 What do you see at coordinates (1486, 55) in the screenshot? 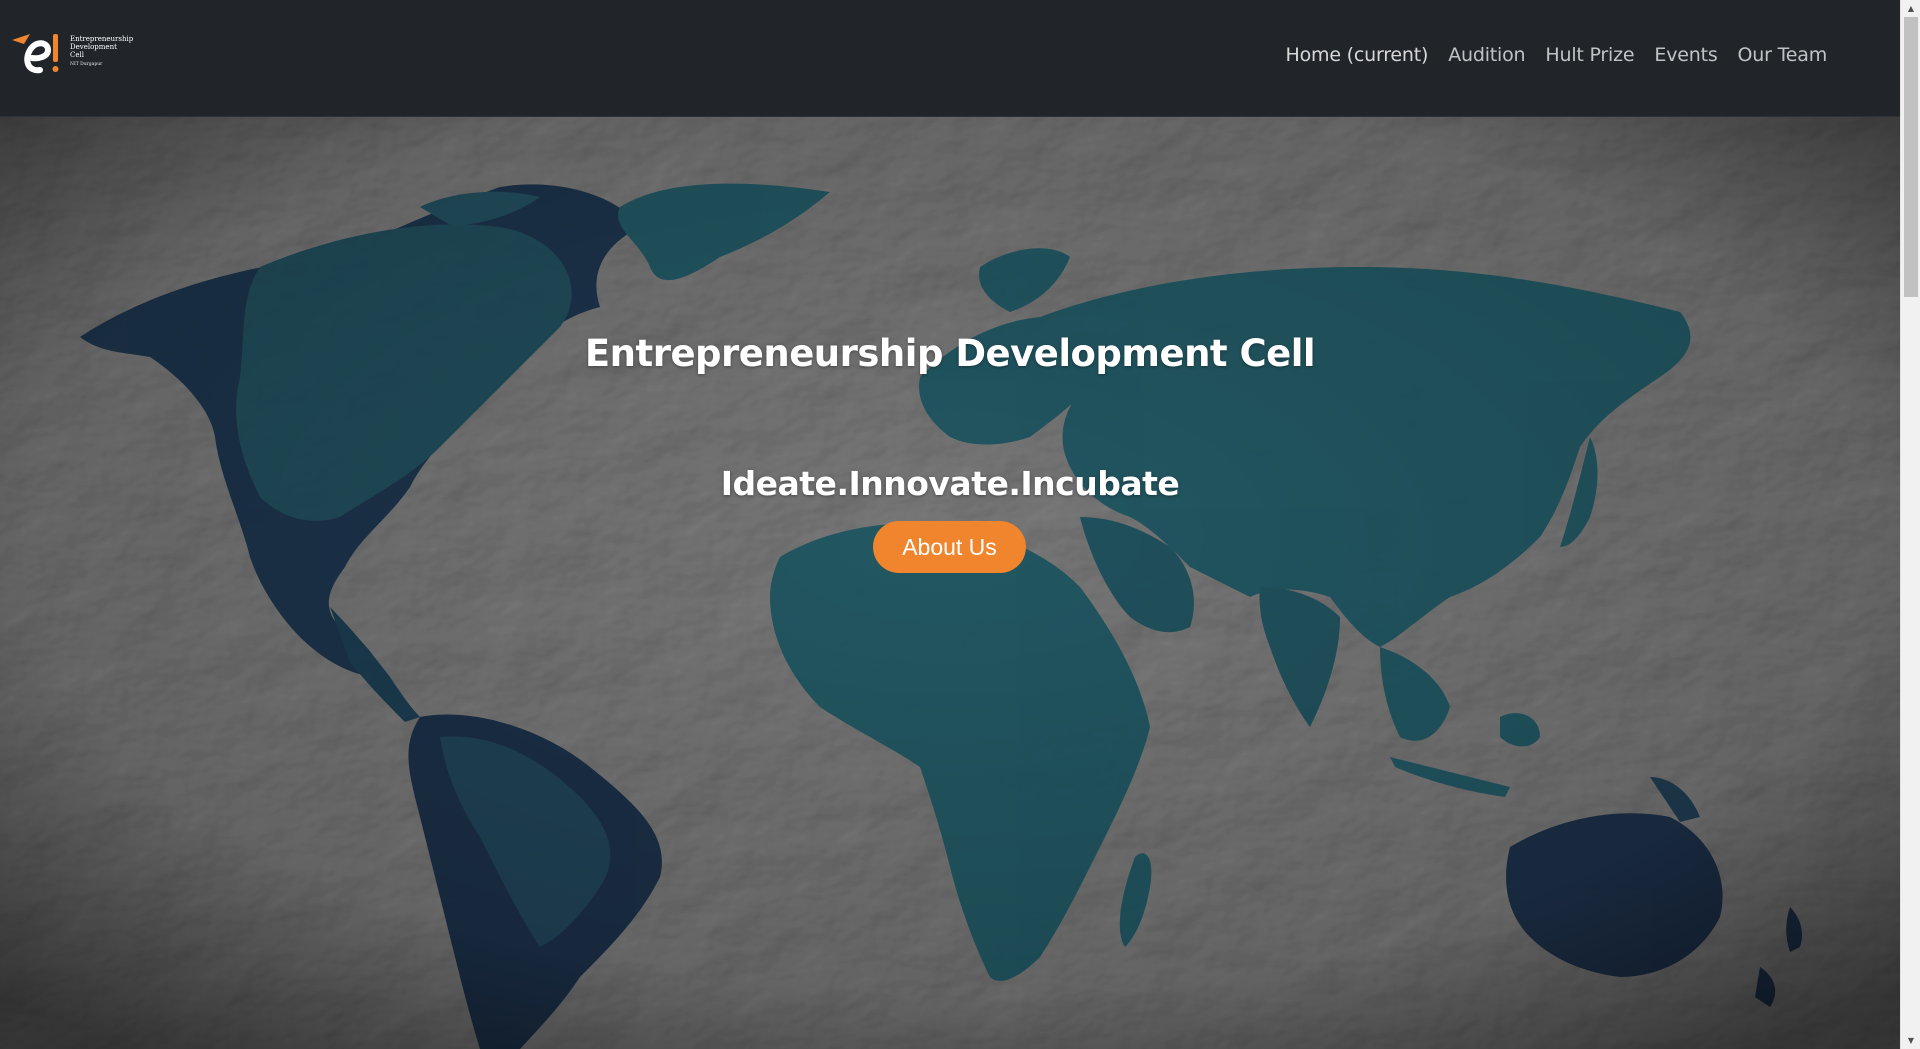
I see `nav-link-audition: Audition` at bounding box center [1486, 55].